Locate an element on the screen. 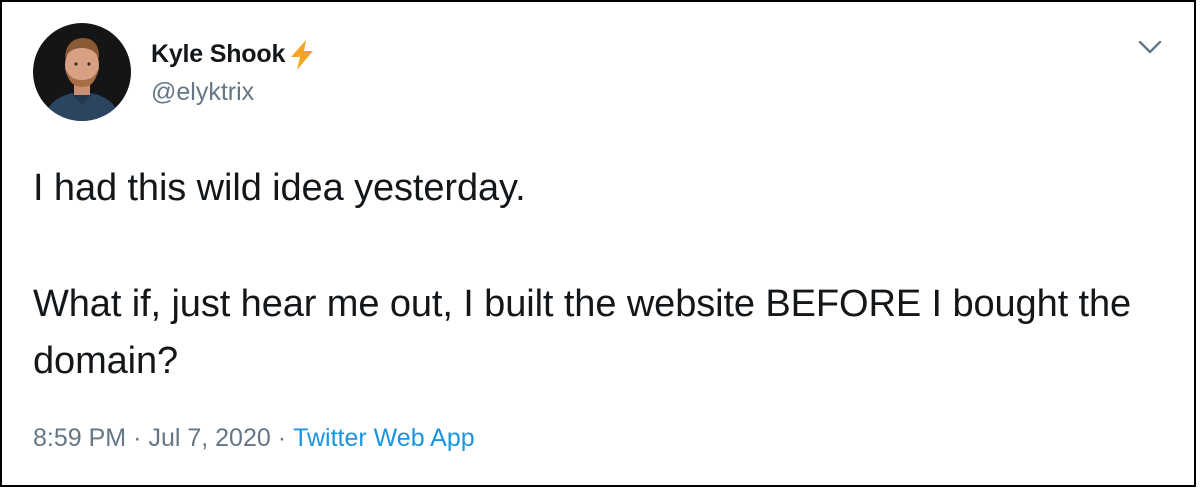 The width and height of the screenshot is (1200, 491). tweet-header: Kyle Shook @elyktrix is located at coordinates (175, 72).